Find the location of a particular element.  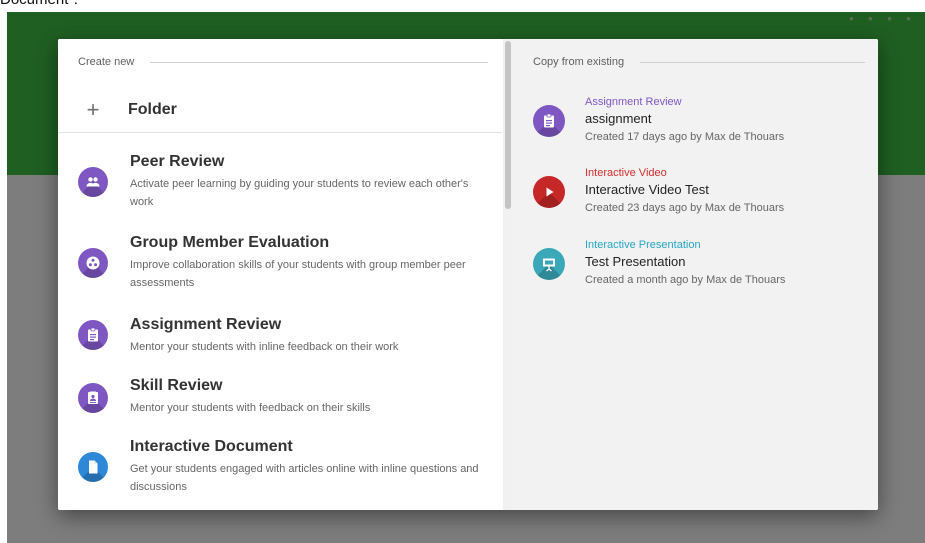

item-title: Test Presentation is located at coordinates (635, 261).